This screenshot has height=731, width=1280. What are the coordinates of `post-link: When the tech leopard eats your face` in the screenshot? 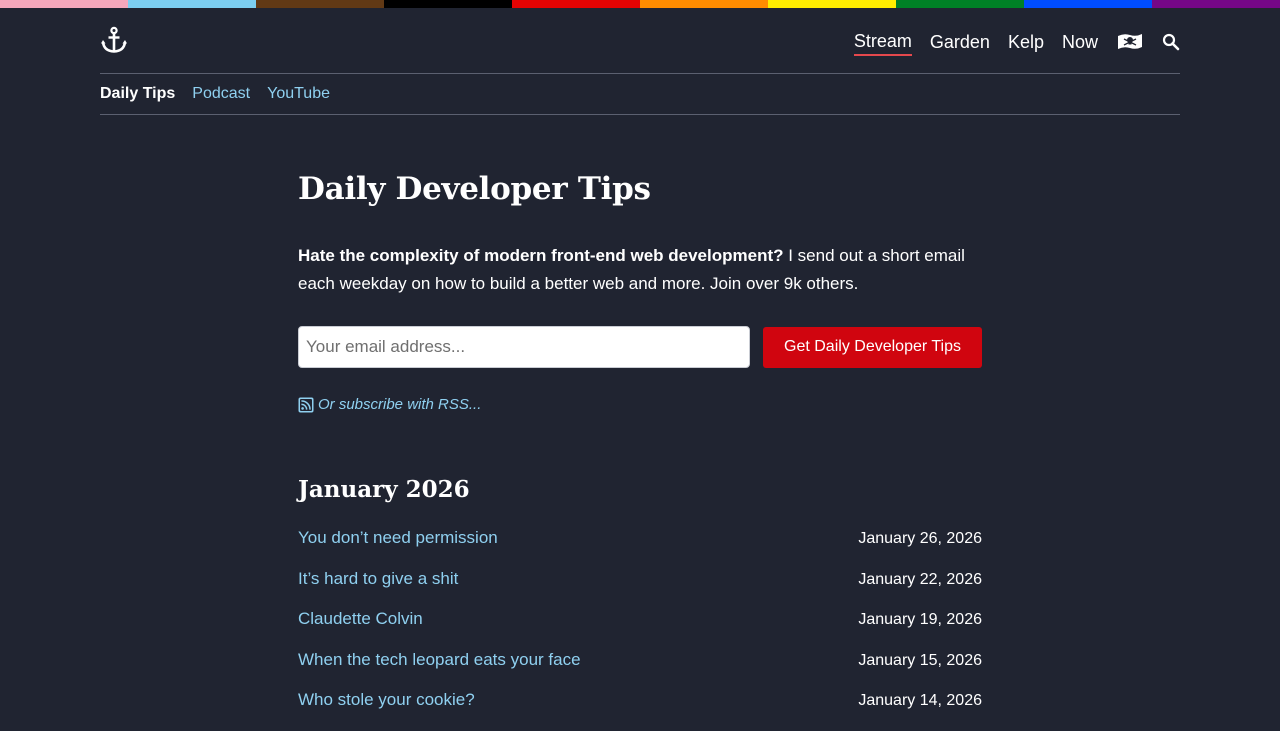 It's located at (439, 660).